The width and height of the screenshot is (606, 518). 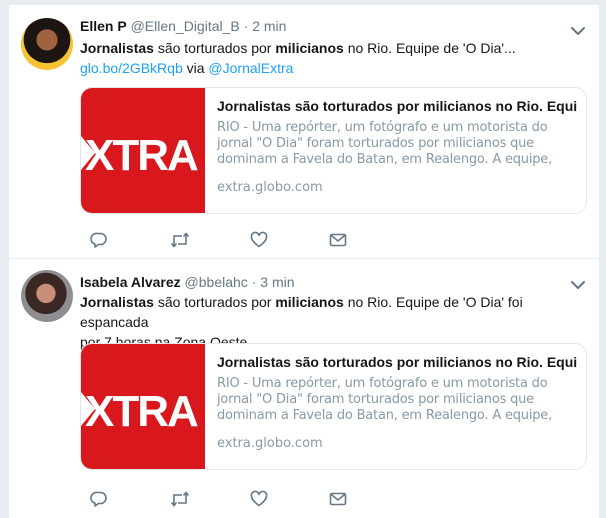 I want to click on user-handle: @bbelahc, so click(x=216, y=282).